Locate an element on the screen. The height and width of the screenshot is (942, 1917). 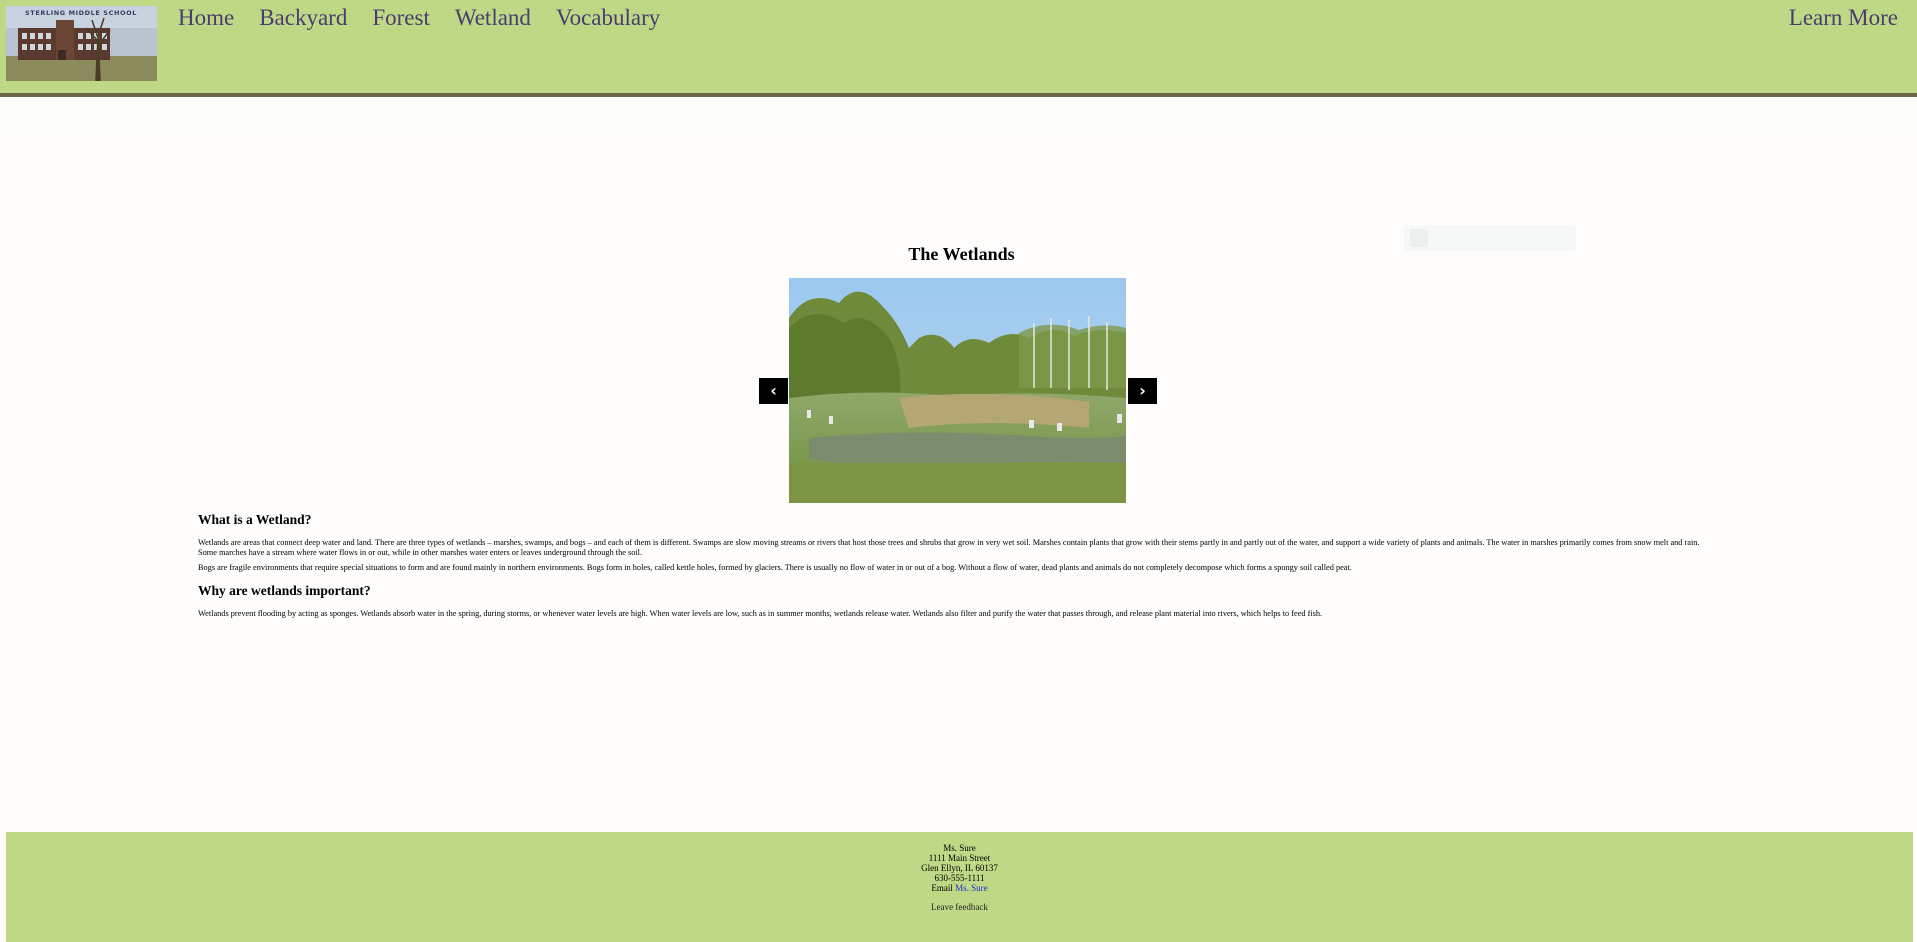
nav-vocabulary: Vocabulary is located at coordinates (608, 18).